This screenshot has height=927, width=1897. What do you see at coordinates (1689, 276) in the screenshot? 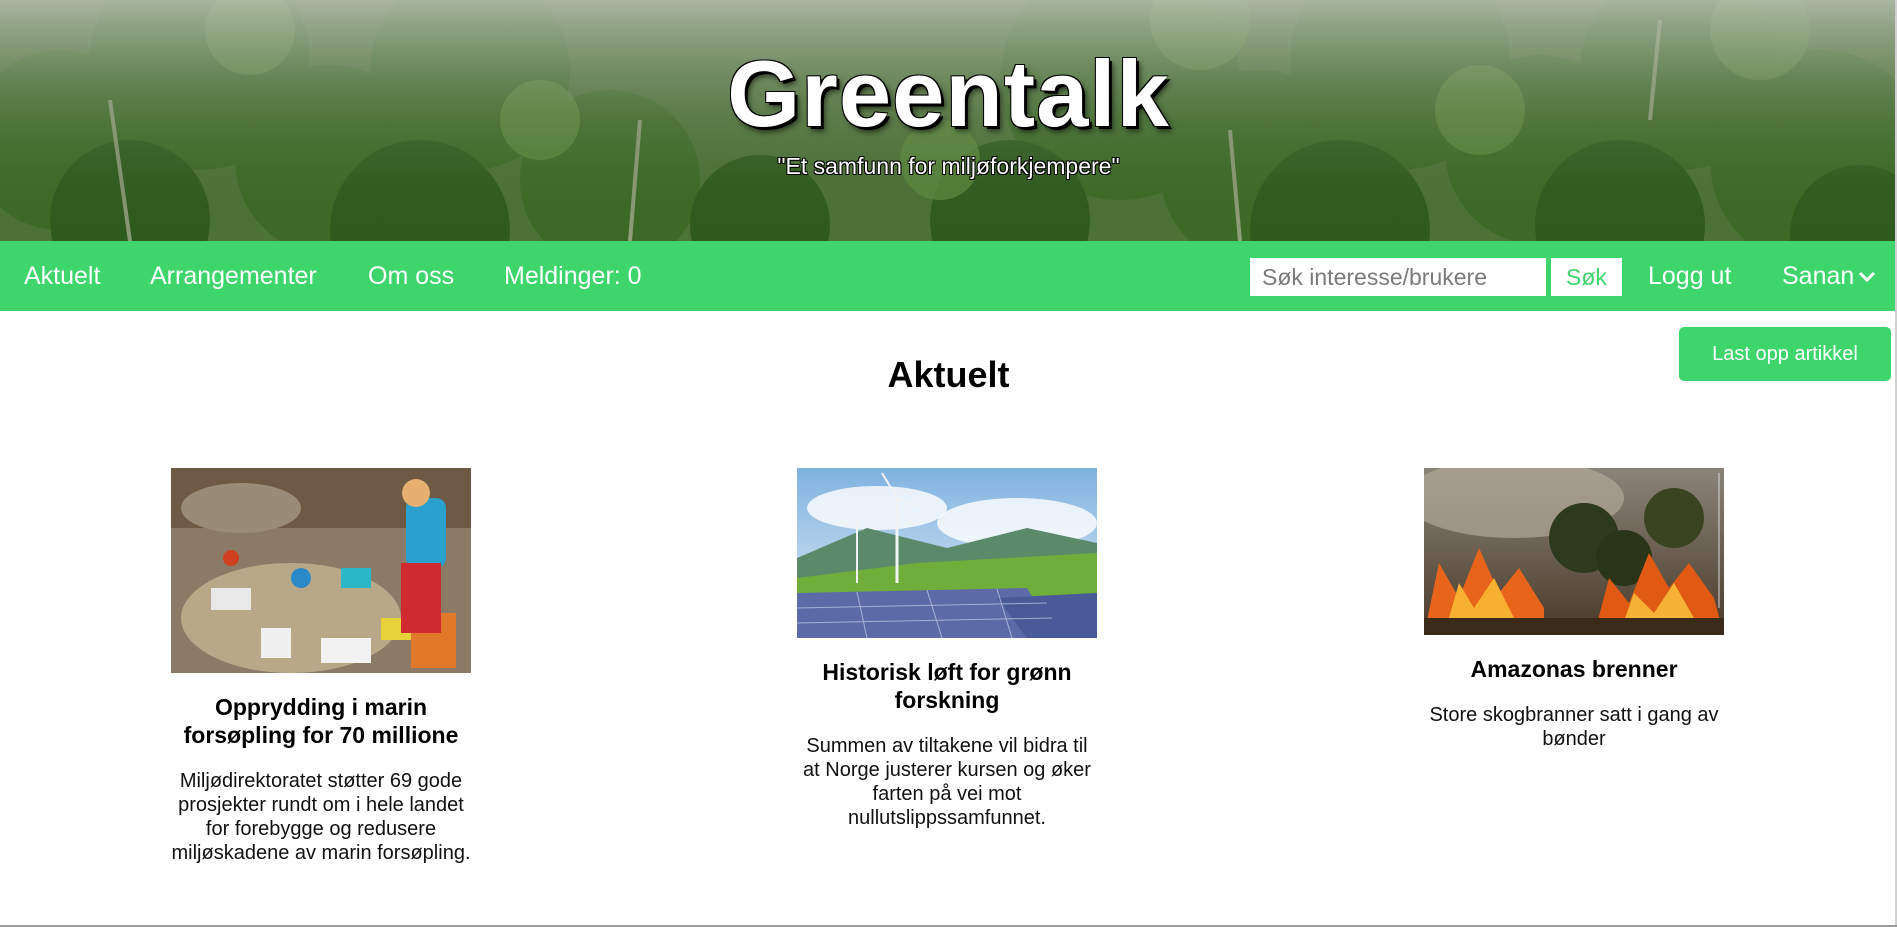
I see `logout-link: Logg ut` at bounding box center [1689, 276].